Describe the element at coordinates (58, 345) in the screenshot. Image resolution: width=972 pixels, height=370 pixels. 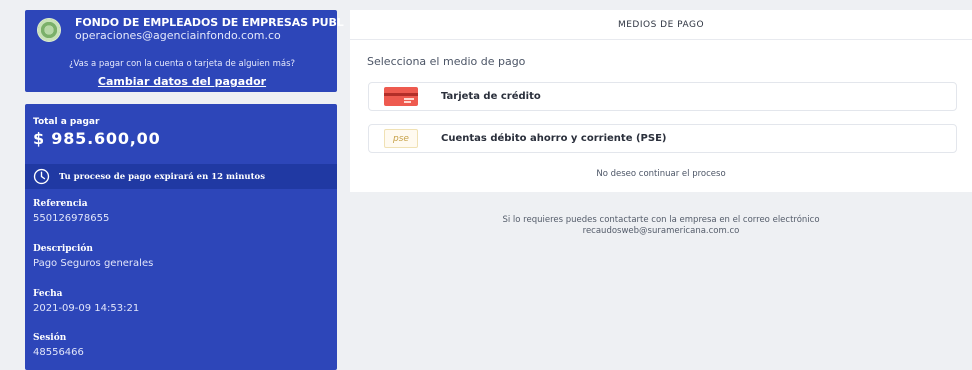
I see `session-field: Sesión 48556466` at that location.